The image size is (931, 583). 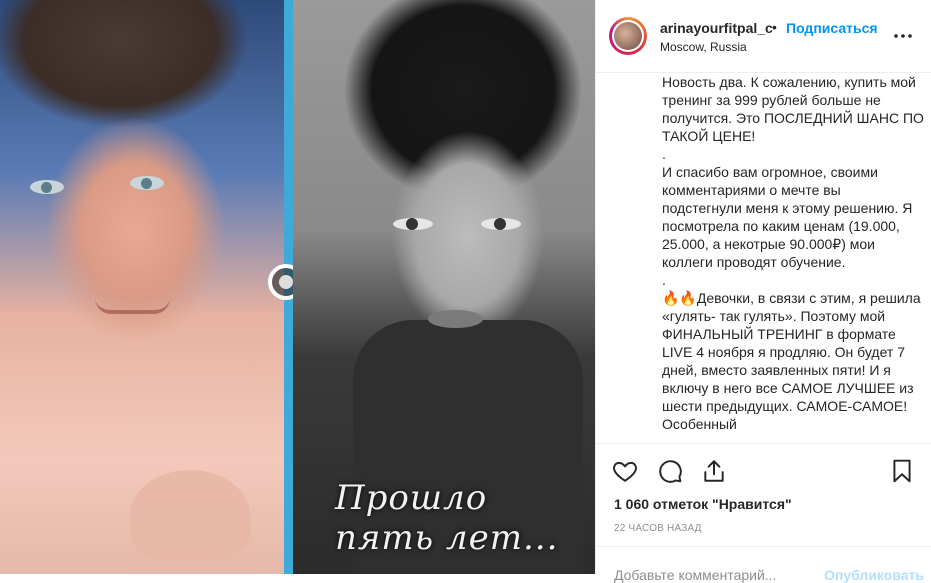 What do you see at coordinates (658, 528) in the screenshot?
I see `post-timestamp: 22 ЧАСОВ НАЗАД` at bounding box center [658, 528].